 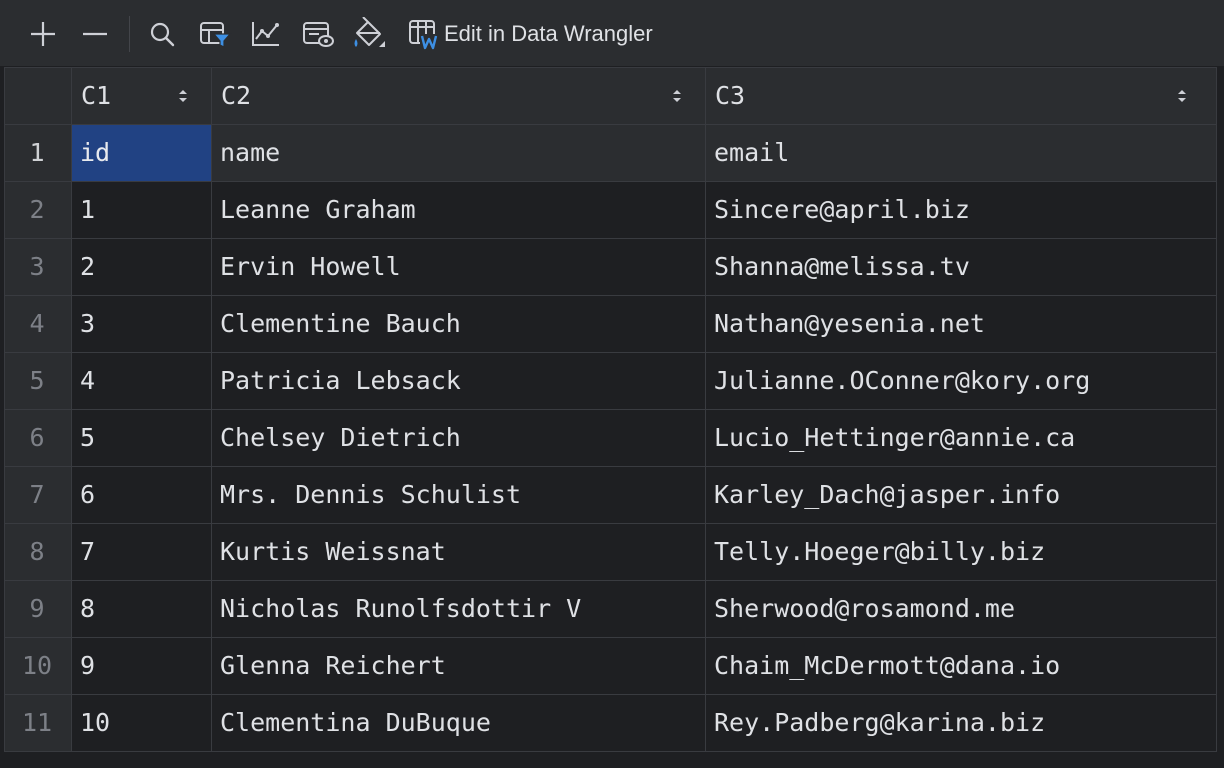 I want to click on grid-cell-c3: Chaim_McDermott@dana.io, so click(x=961, y=666).